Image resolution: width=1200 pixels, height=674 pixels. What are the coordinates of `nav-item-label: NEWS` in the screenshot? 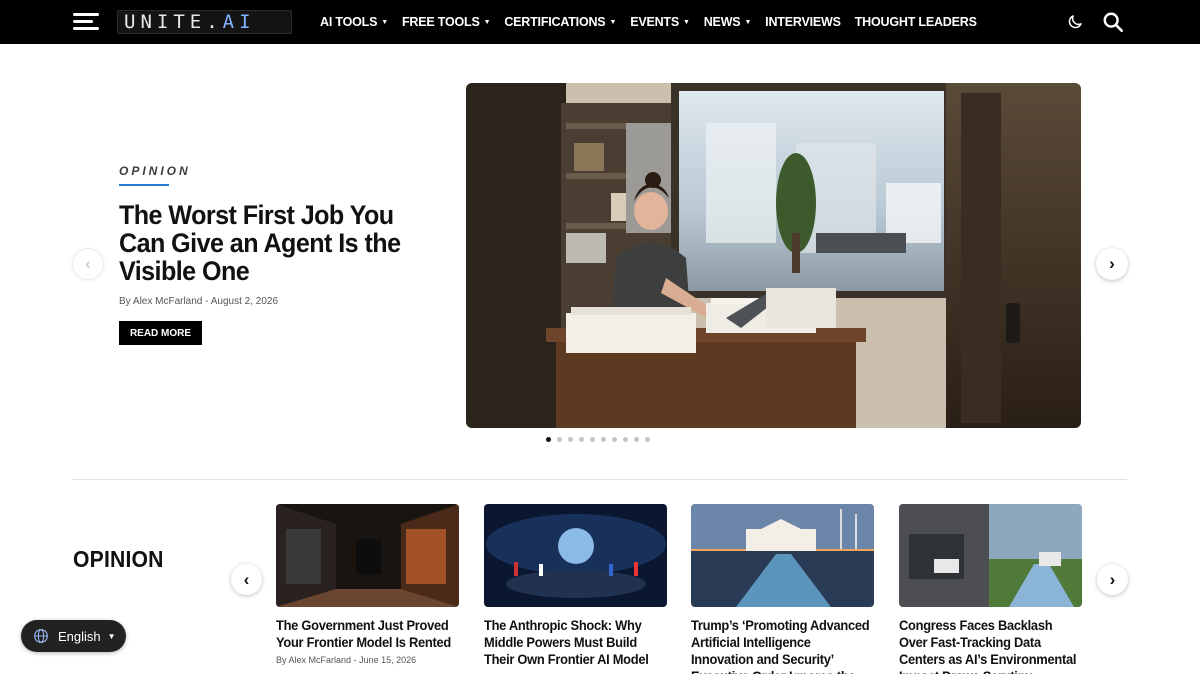 It's located at (722, 22).